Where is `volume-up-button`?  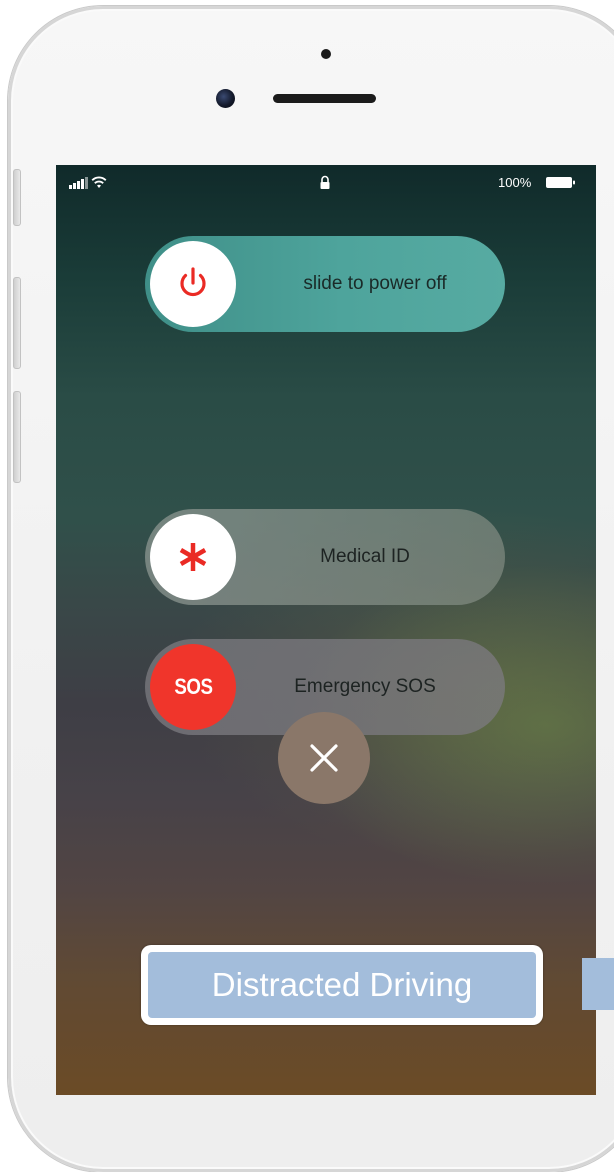 volume-up-button is located at coordinates (17, 323).